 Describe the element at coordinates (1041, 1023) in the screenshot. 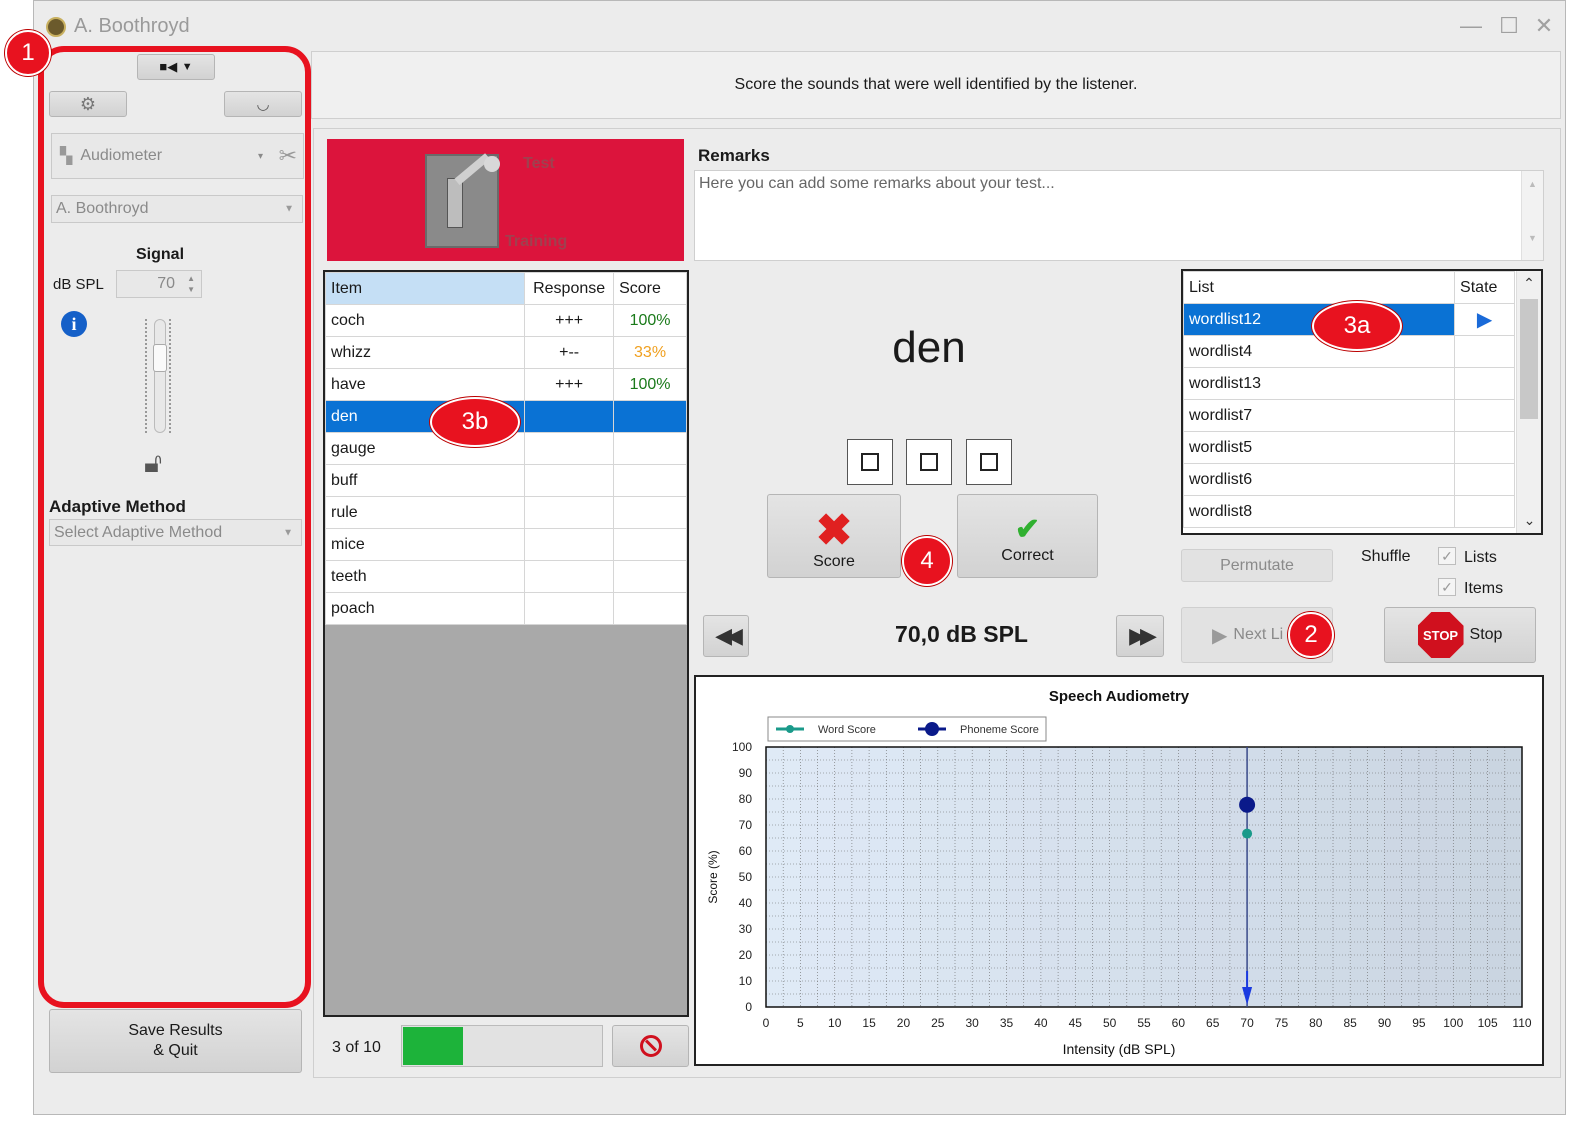

I see `x-tick-label: 40` at that location.